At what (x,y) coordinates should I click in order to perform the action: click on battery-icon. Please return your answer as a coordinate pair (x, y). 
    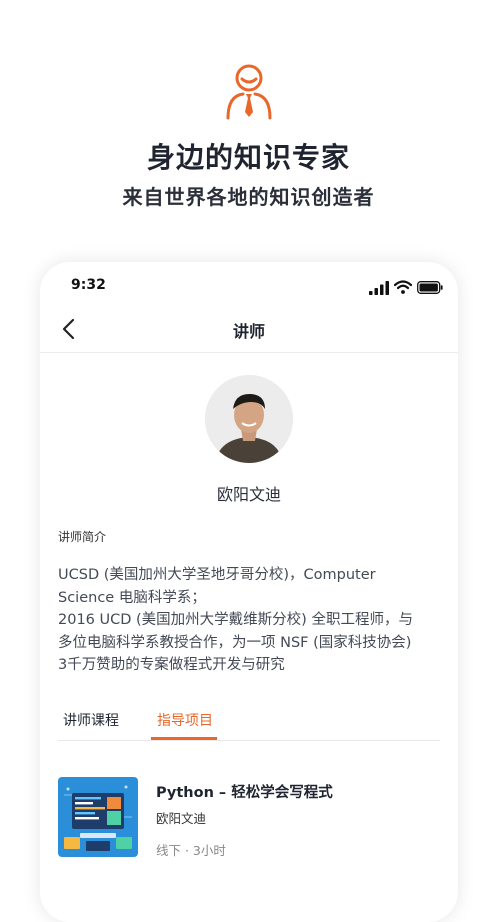
    Looking at the image, I should click on (430, 287).